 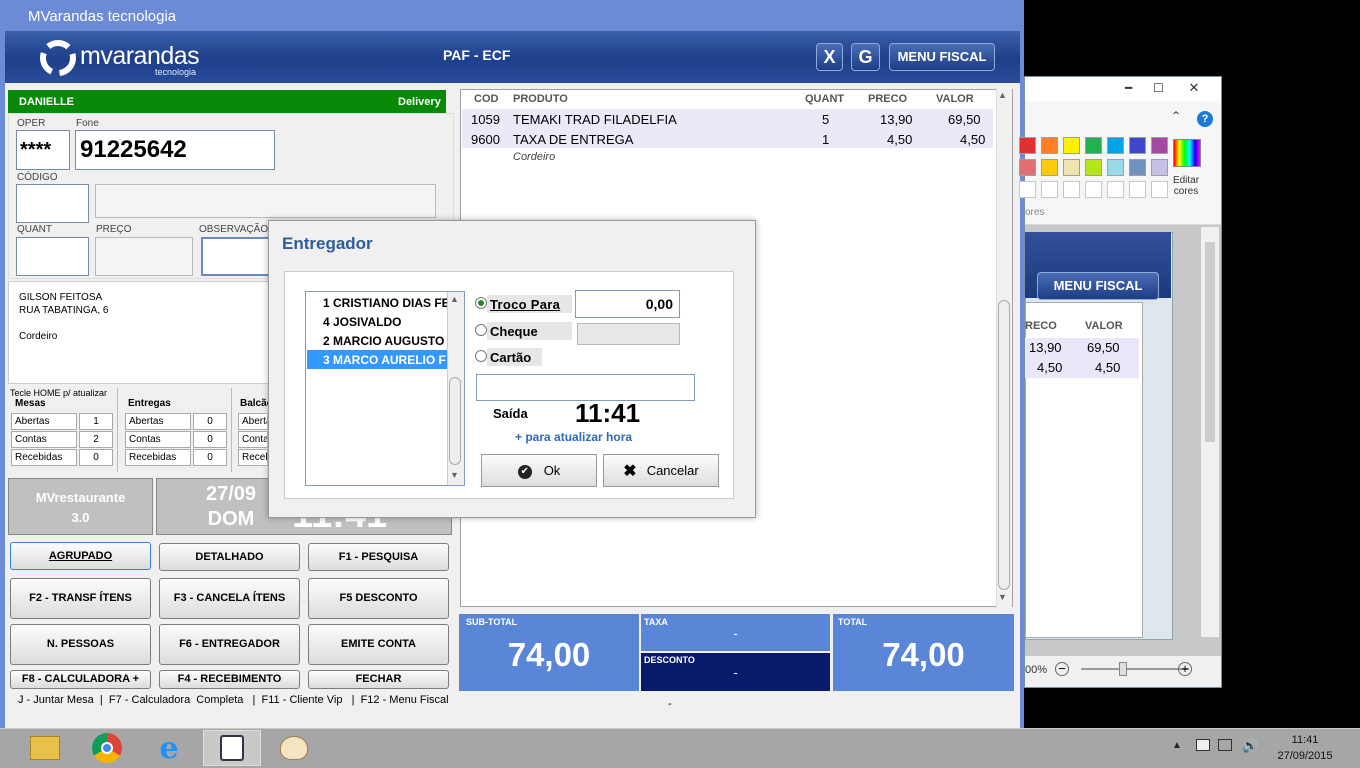 What do you see at coordinates (1128, 88) in the screenshot?
I see `minimize-icon: ━` at bounding box center [1128, 88].